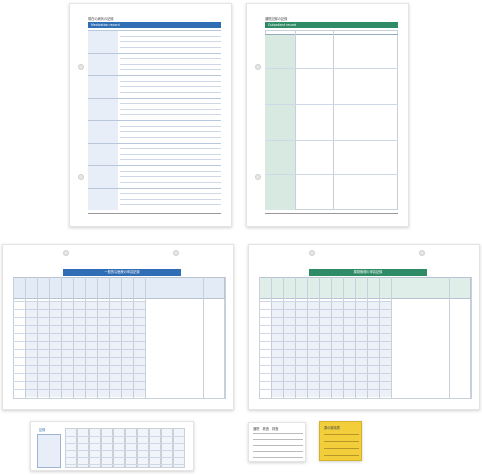 This screenshot has width=482, height=475. I want to click on header-divider, so click(331, 34).